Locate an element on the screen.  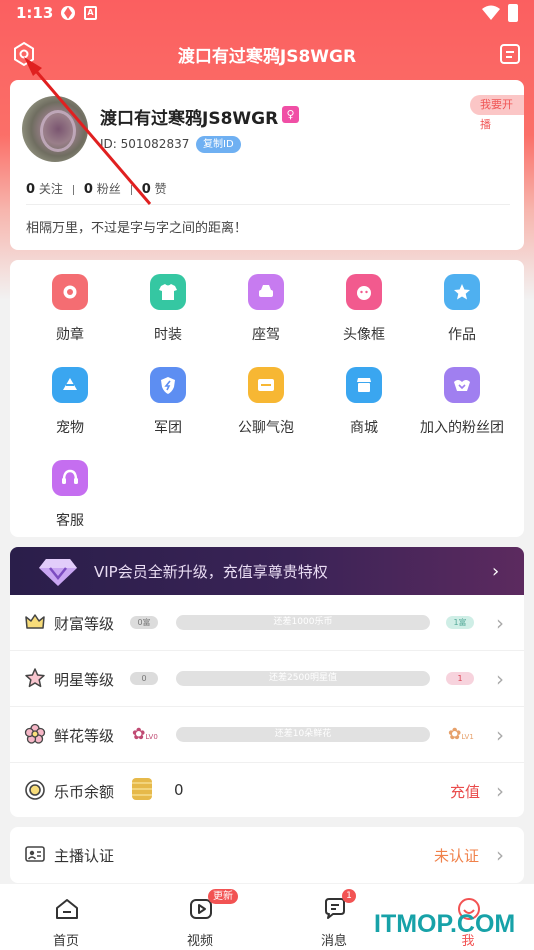
flower-level-badge: ✿LV0 is located at coordinates (145, 733).